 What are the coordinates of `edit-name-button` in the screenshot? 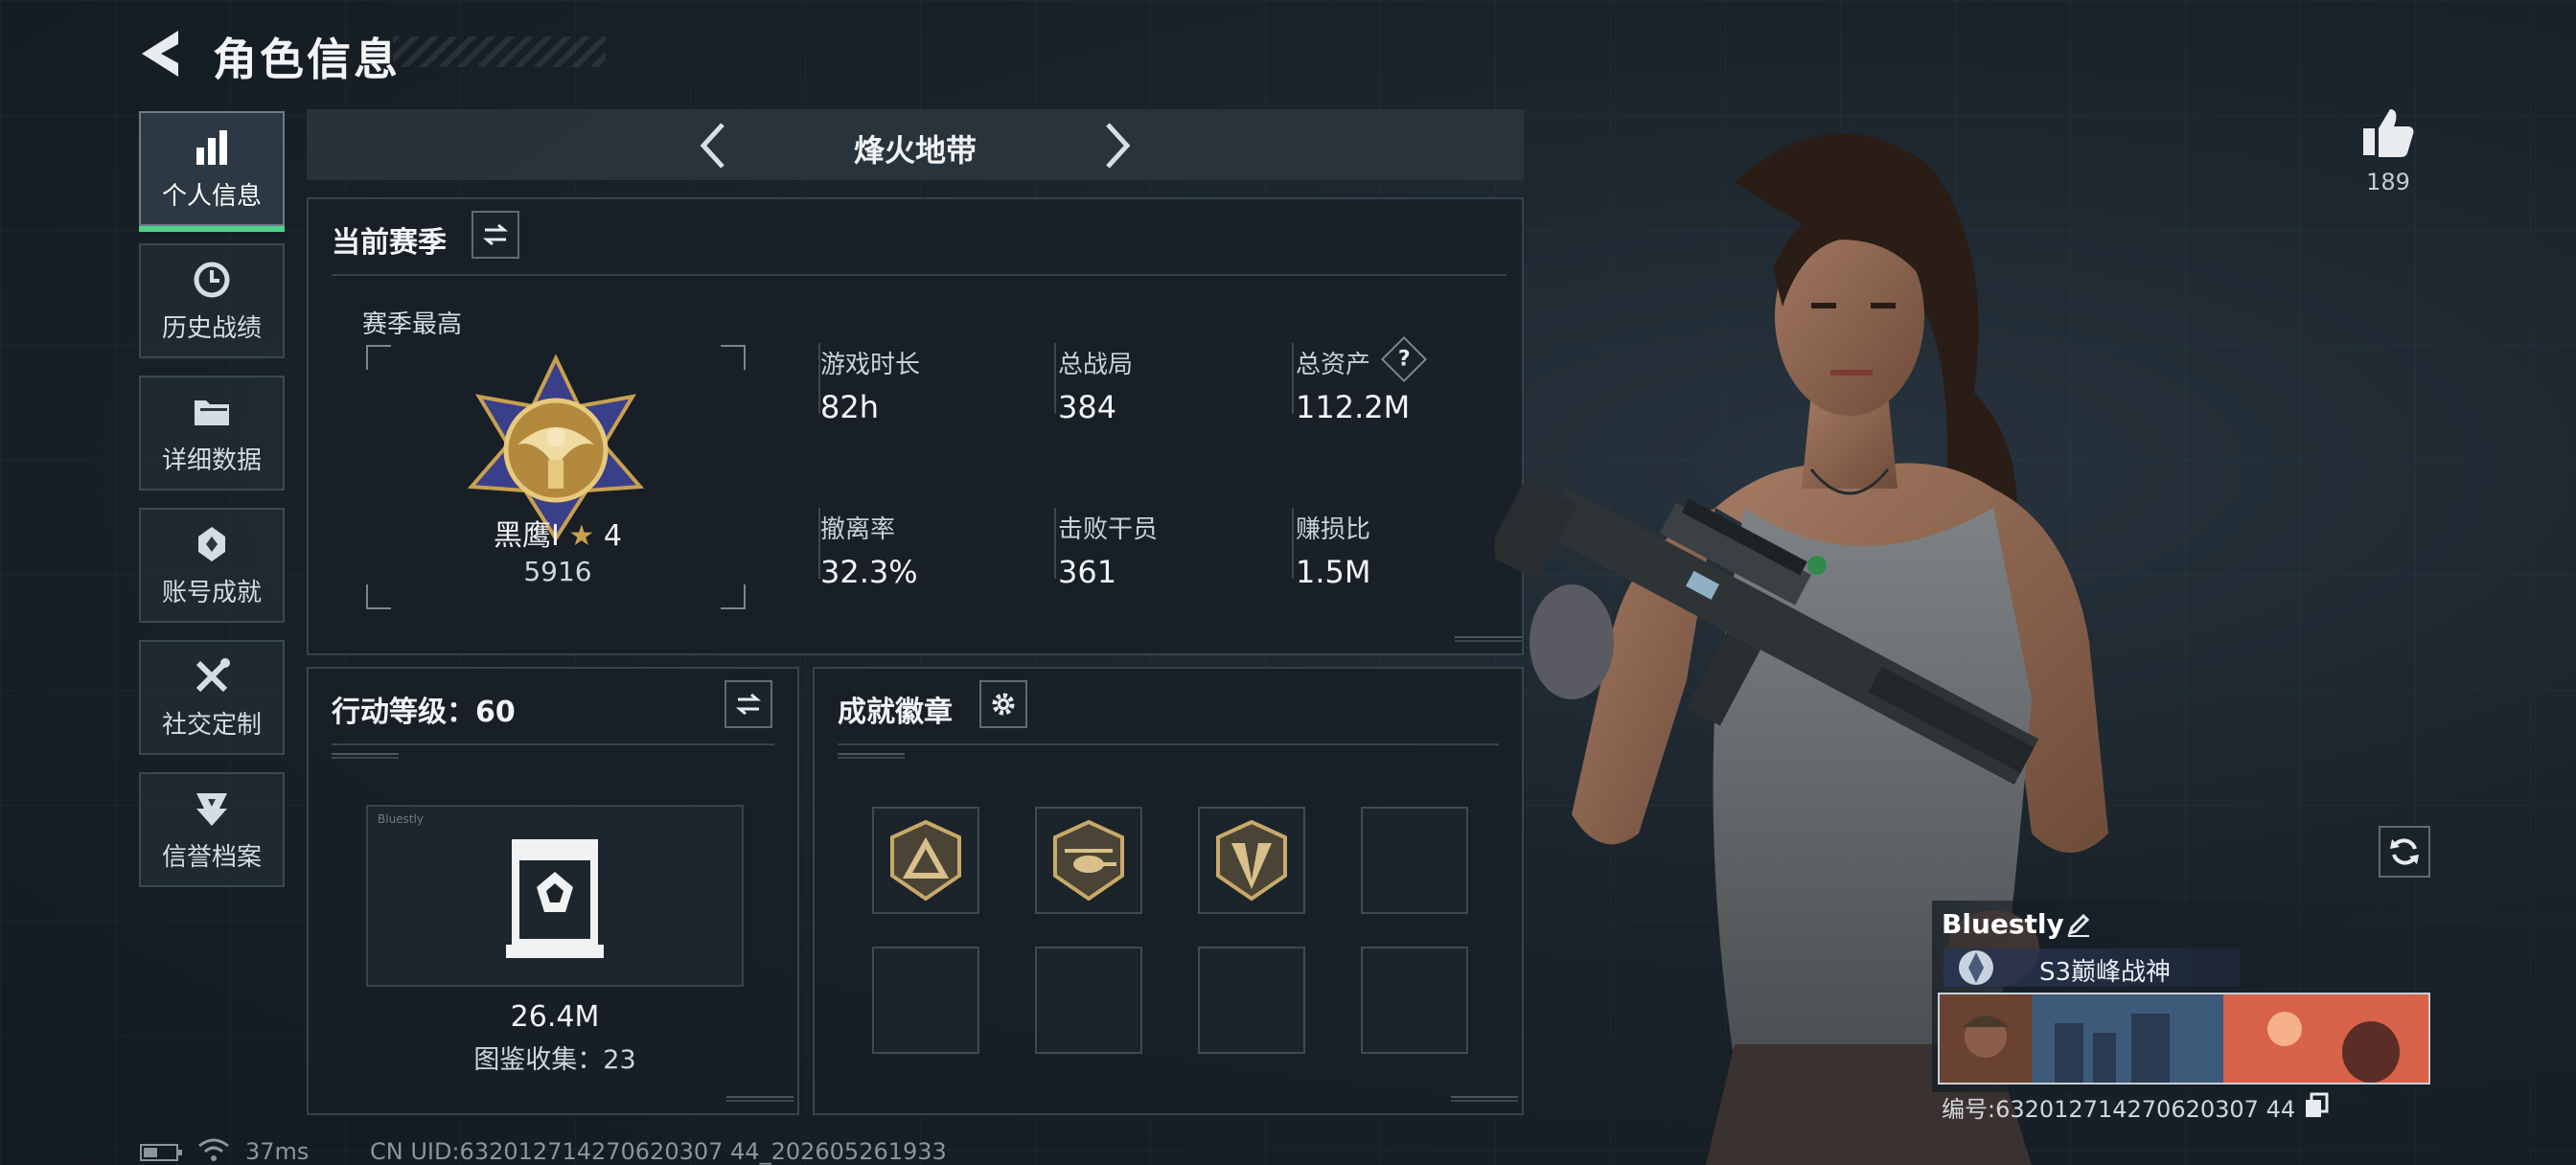 It's located at (2078, 924).